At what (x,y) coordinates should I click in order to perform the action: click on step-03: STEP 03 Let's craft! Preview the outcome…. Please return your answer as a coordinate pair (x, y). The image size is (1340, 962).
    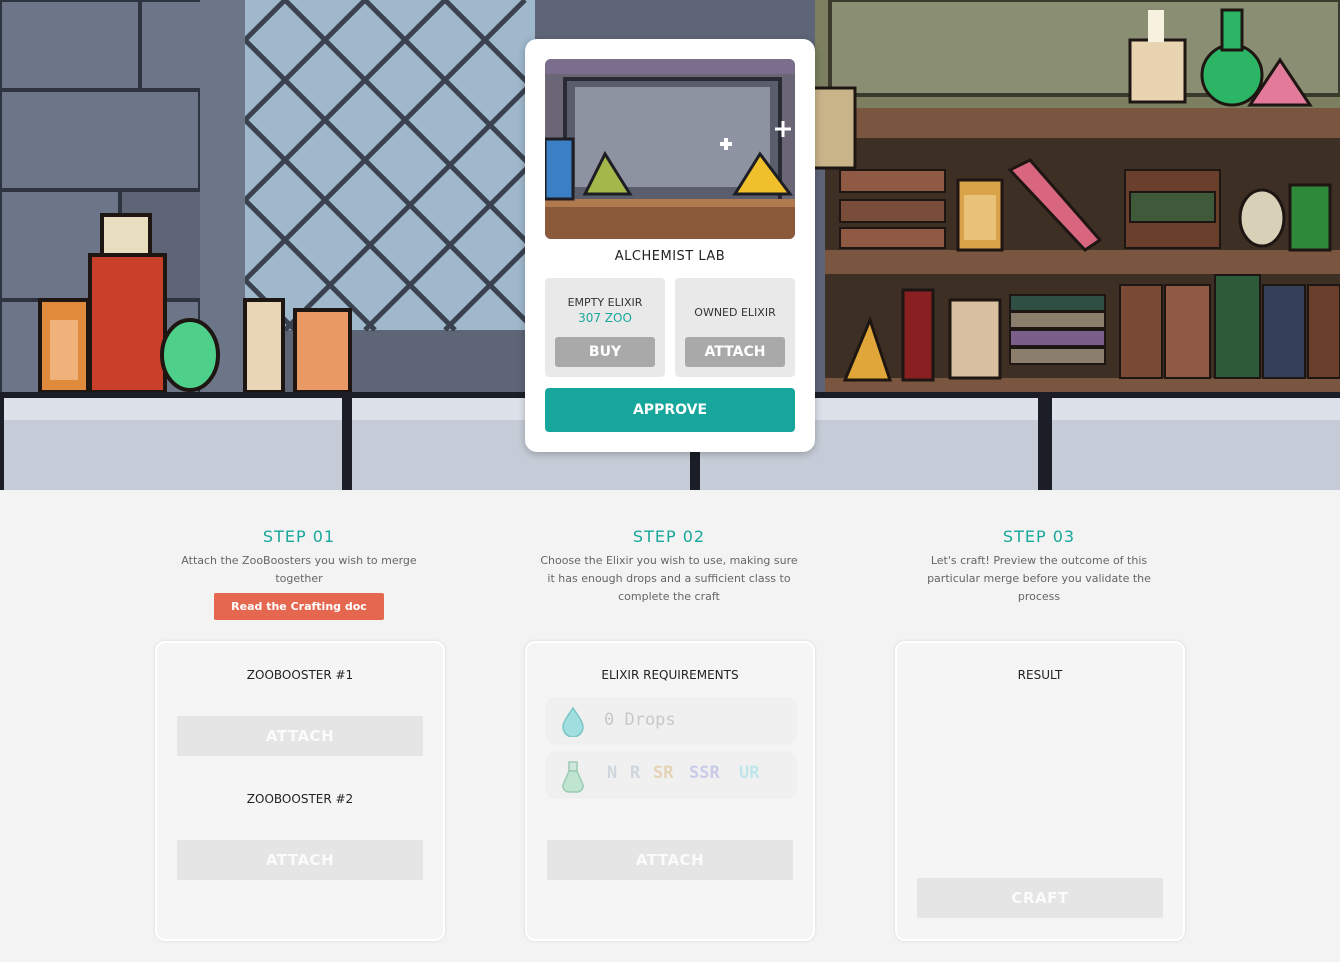
    Looking at the image, I should click on (1039, 566).